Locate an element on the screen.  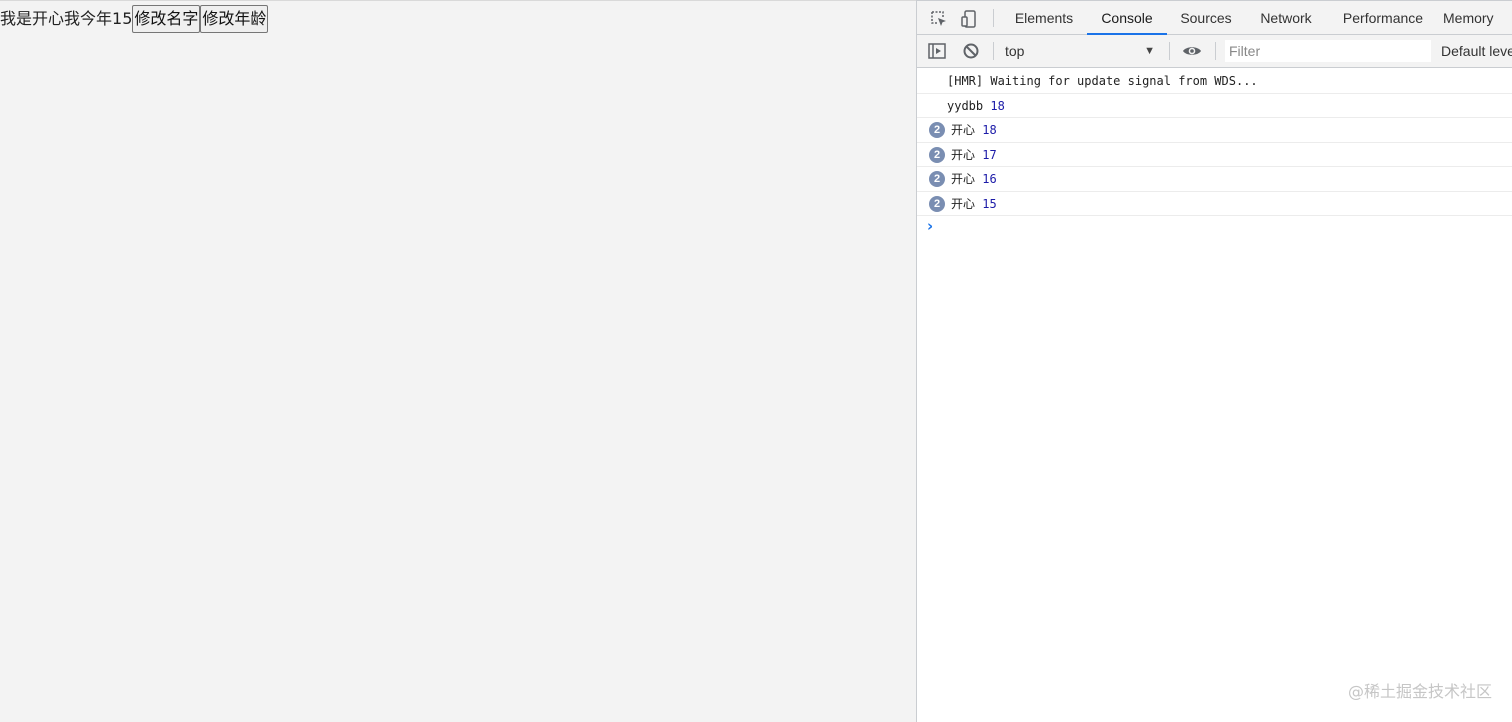
console-message: 2 开心 18 is located at coordinates (1214, 130).